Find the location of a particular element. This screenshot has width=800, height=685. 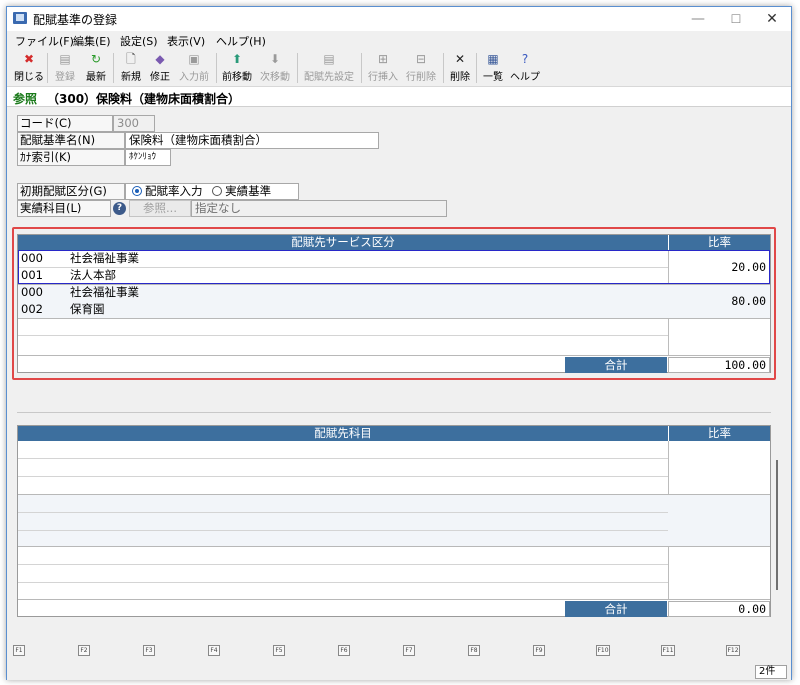

down-arrow-icon: ⬇ is located at coordinates (275, 59).